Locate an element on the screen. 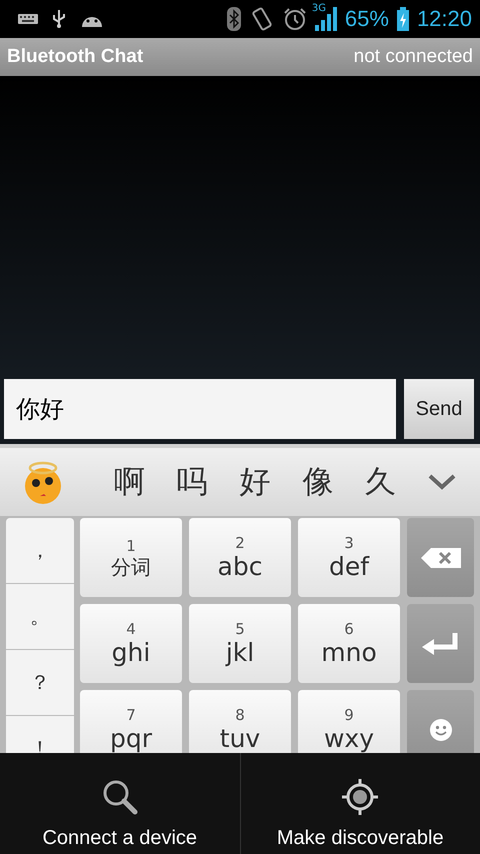 Image resolution: width=480 pixels, height=854 pixels. search-icon is located at coordinates (120, 797).